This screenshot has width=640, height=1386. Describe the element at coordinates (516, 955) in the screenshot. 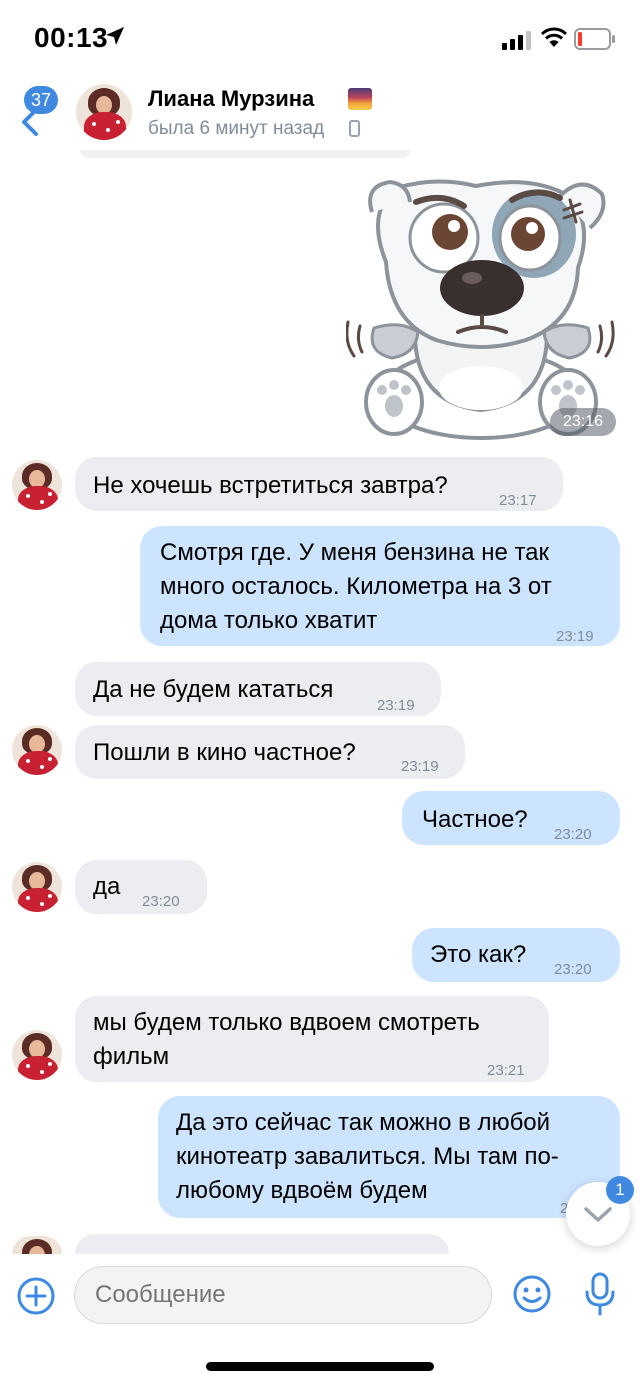

I see `outgoing-message: Это как? 23:20` at that location.